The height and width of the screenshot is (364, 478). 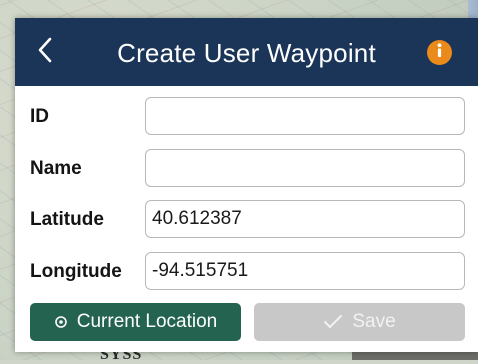 I want to click on back-button, so click(x=45, y=52).